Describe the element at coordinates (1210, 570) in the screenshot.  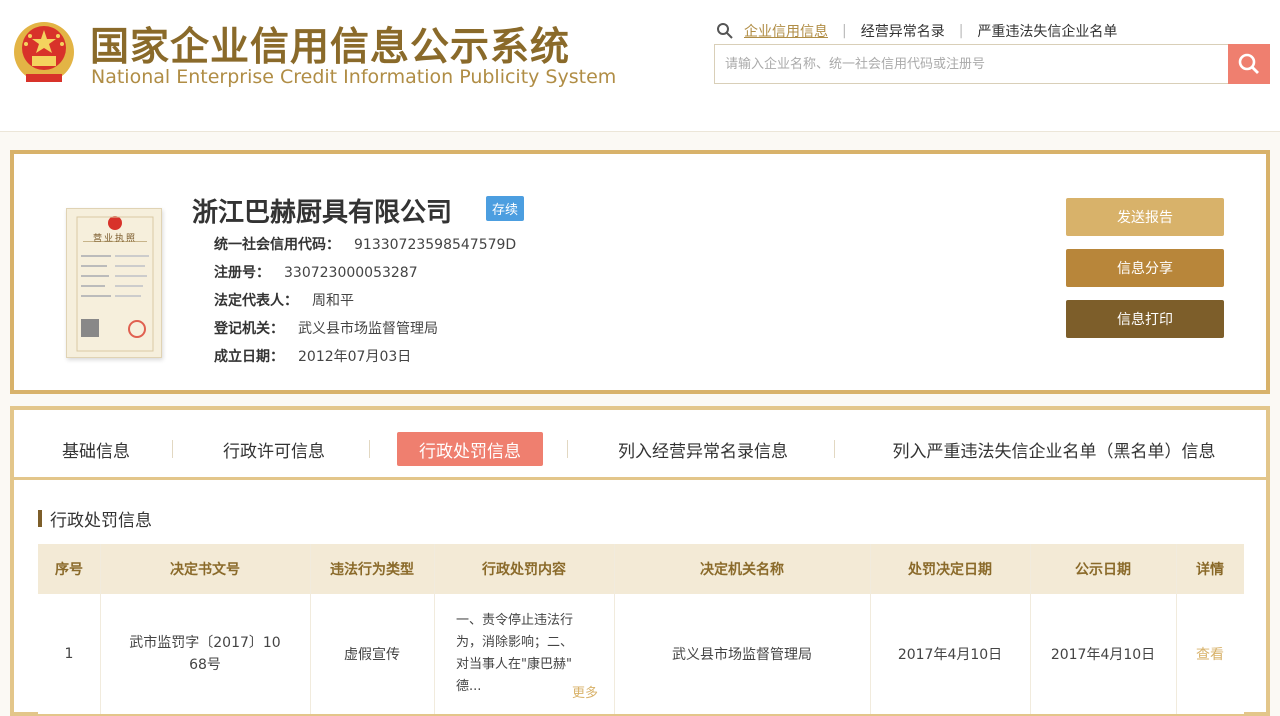
I see `th-detail: 详情` at that location.